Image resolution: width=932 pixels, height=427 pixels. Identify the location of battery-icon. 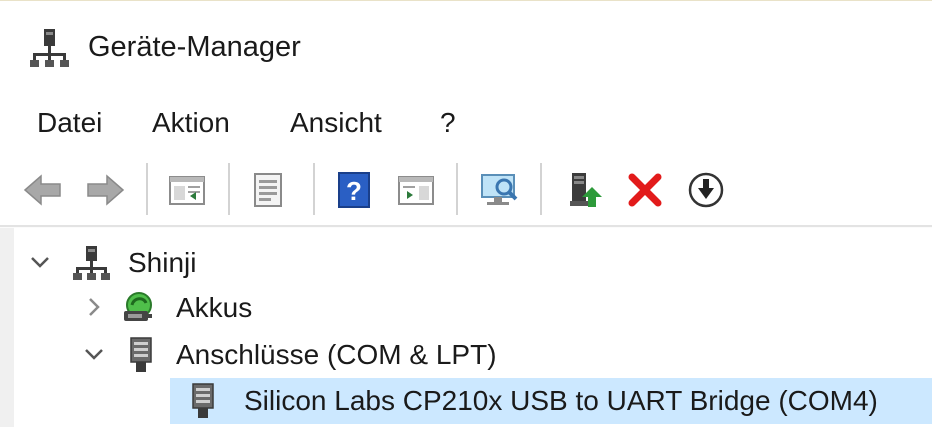
(139, 308).